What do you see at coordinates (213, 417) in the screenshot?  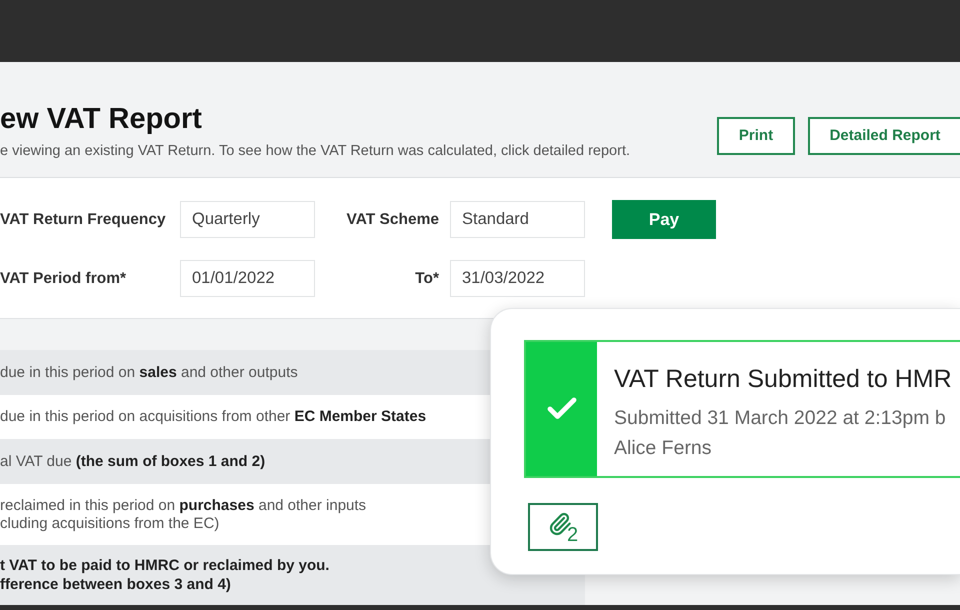 I see `row-description: due in this period on acquisitions from other EC Member States` at bounding box center [213, 417].